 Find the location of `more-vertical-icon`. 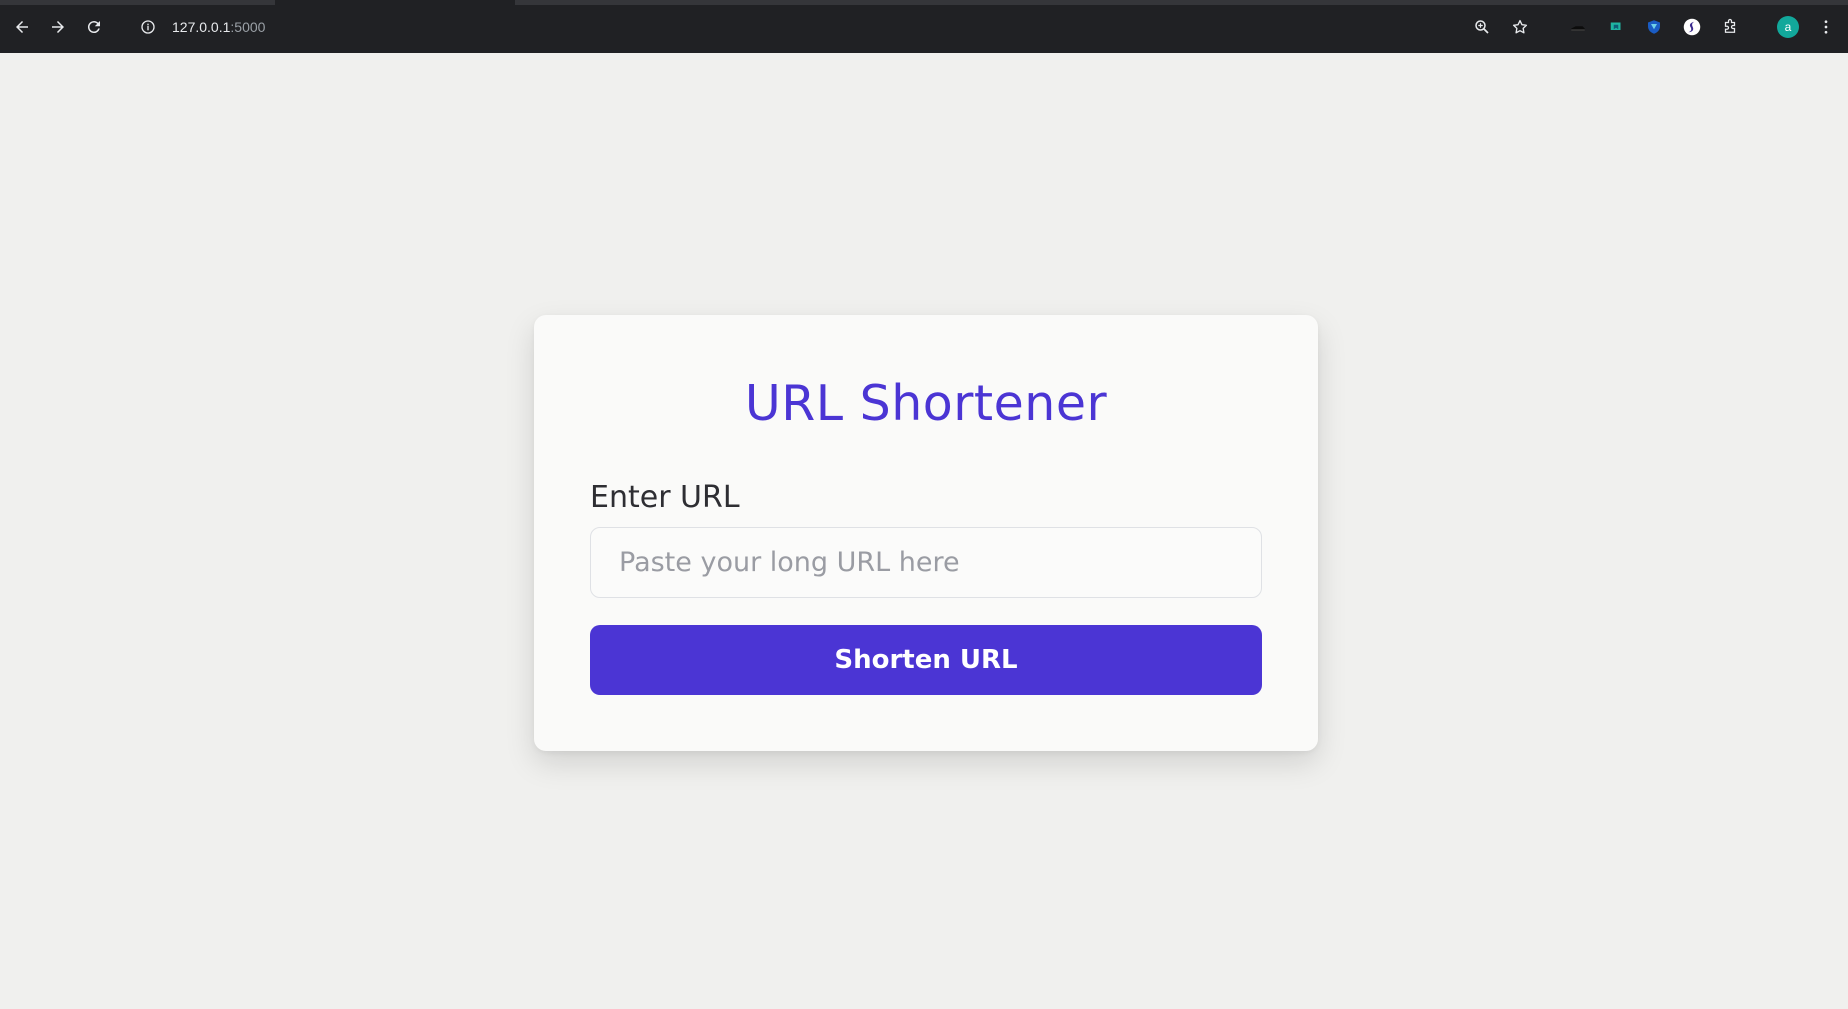

more-vertical-icon is located at coordinates (1826, 26).